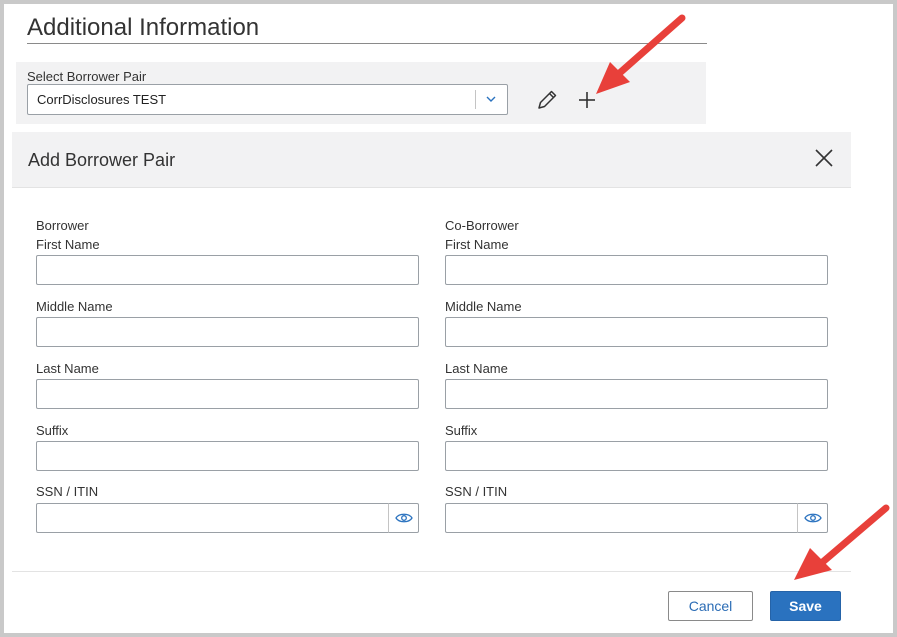 The image size is (897, 637). What do you see at coordinates (476, 491) in the screenshot?
I see `co-borrower-ssn-label: SSN / ITIN` at bounding box center [476, 491].